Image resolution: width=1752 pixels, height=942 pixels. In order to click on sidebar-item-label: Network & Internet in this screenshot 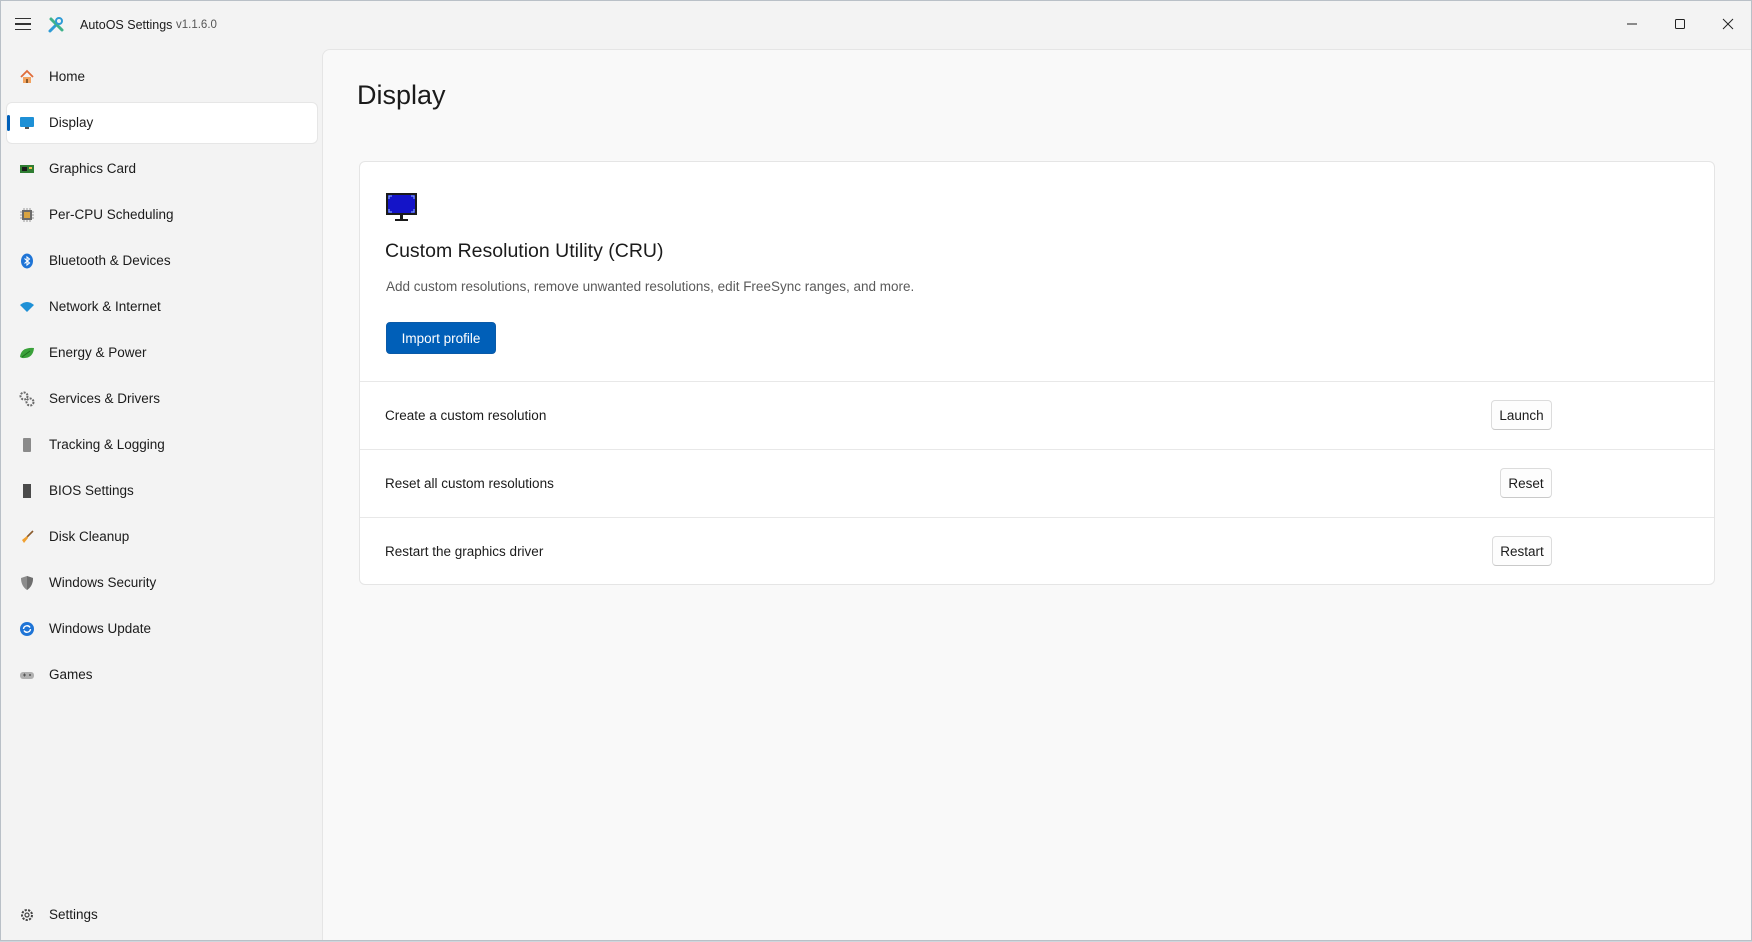, I will do `click(105, 306)`.